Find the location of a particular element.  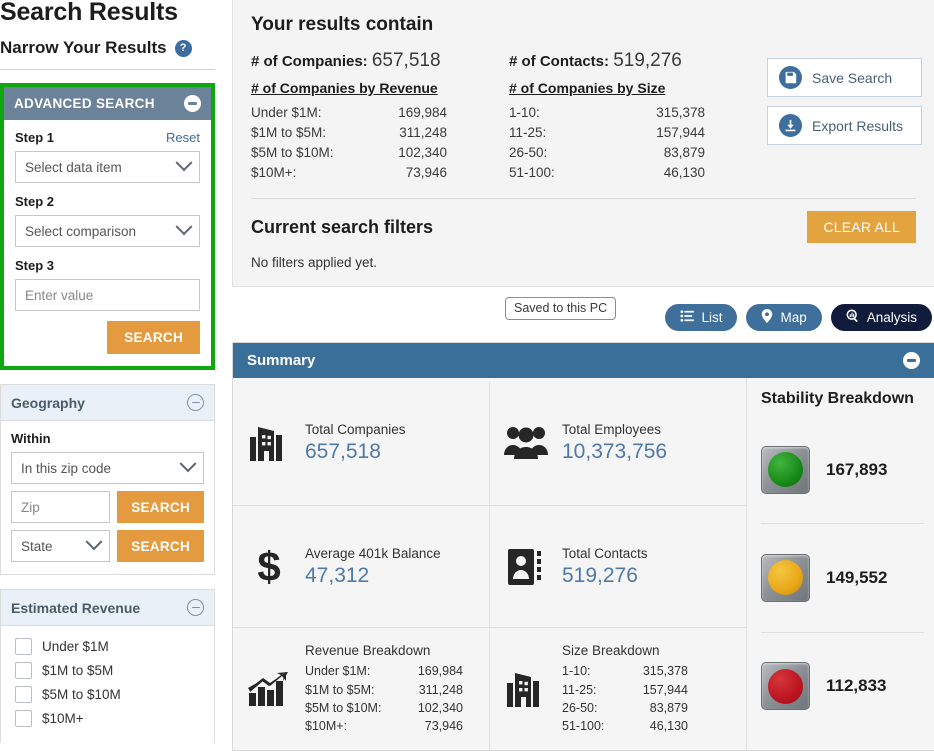

state-search-button: SEARCH is located at coordinates (160, 546).